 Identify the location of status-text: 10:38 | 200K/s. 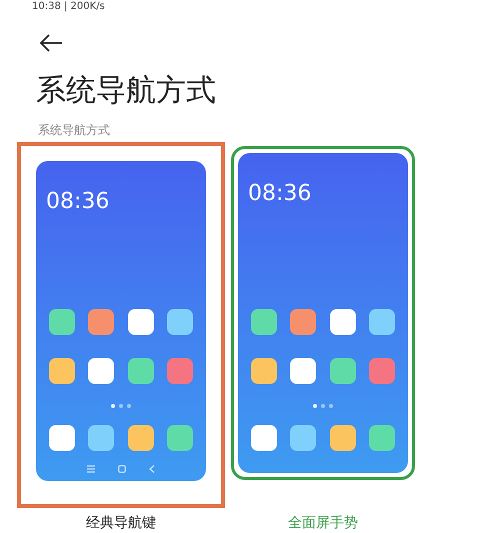
(68, 7).